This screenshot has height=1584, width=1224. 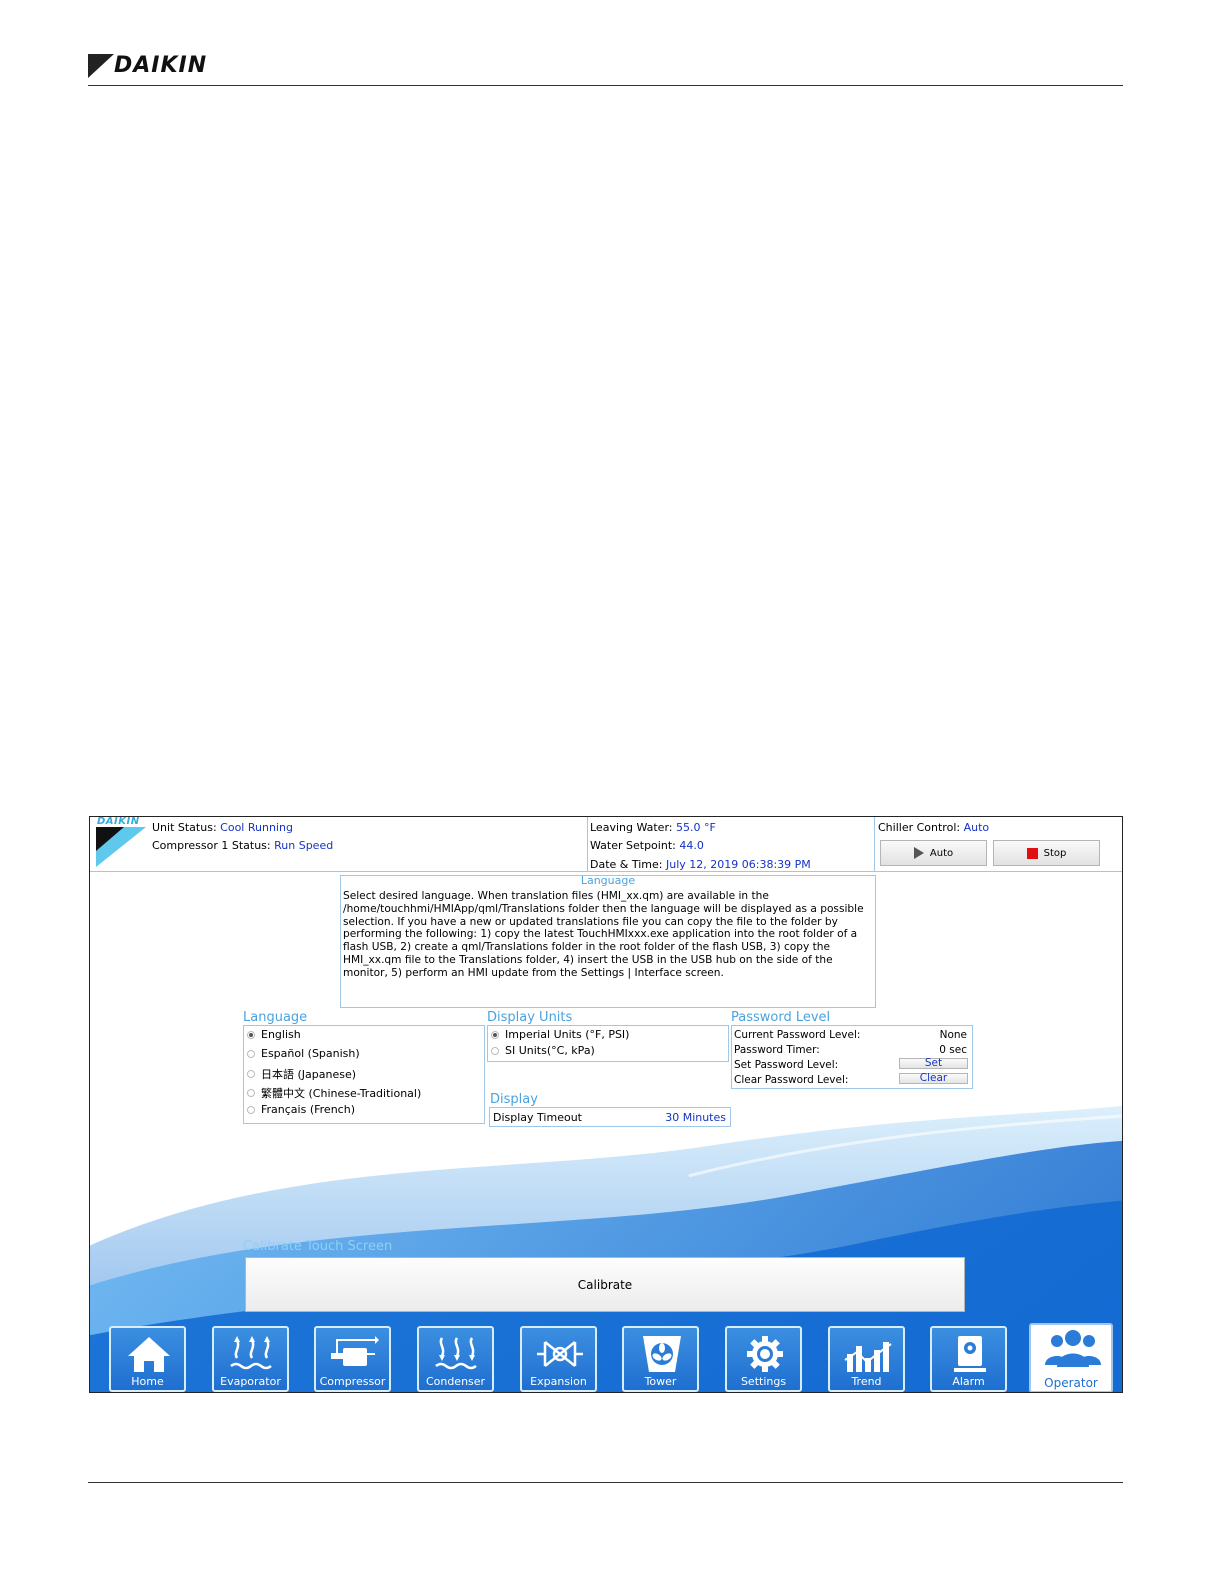 I want to click on gear-icon, so click(x=765, y=1354).